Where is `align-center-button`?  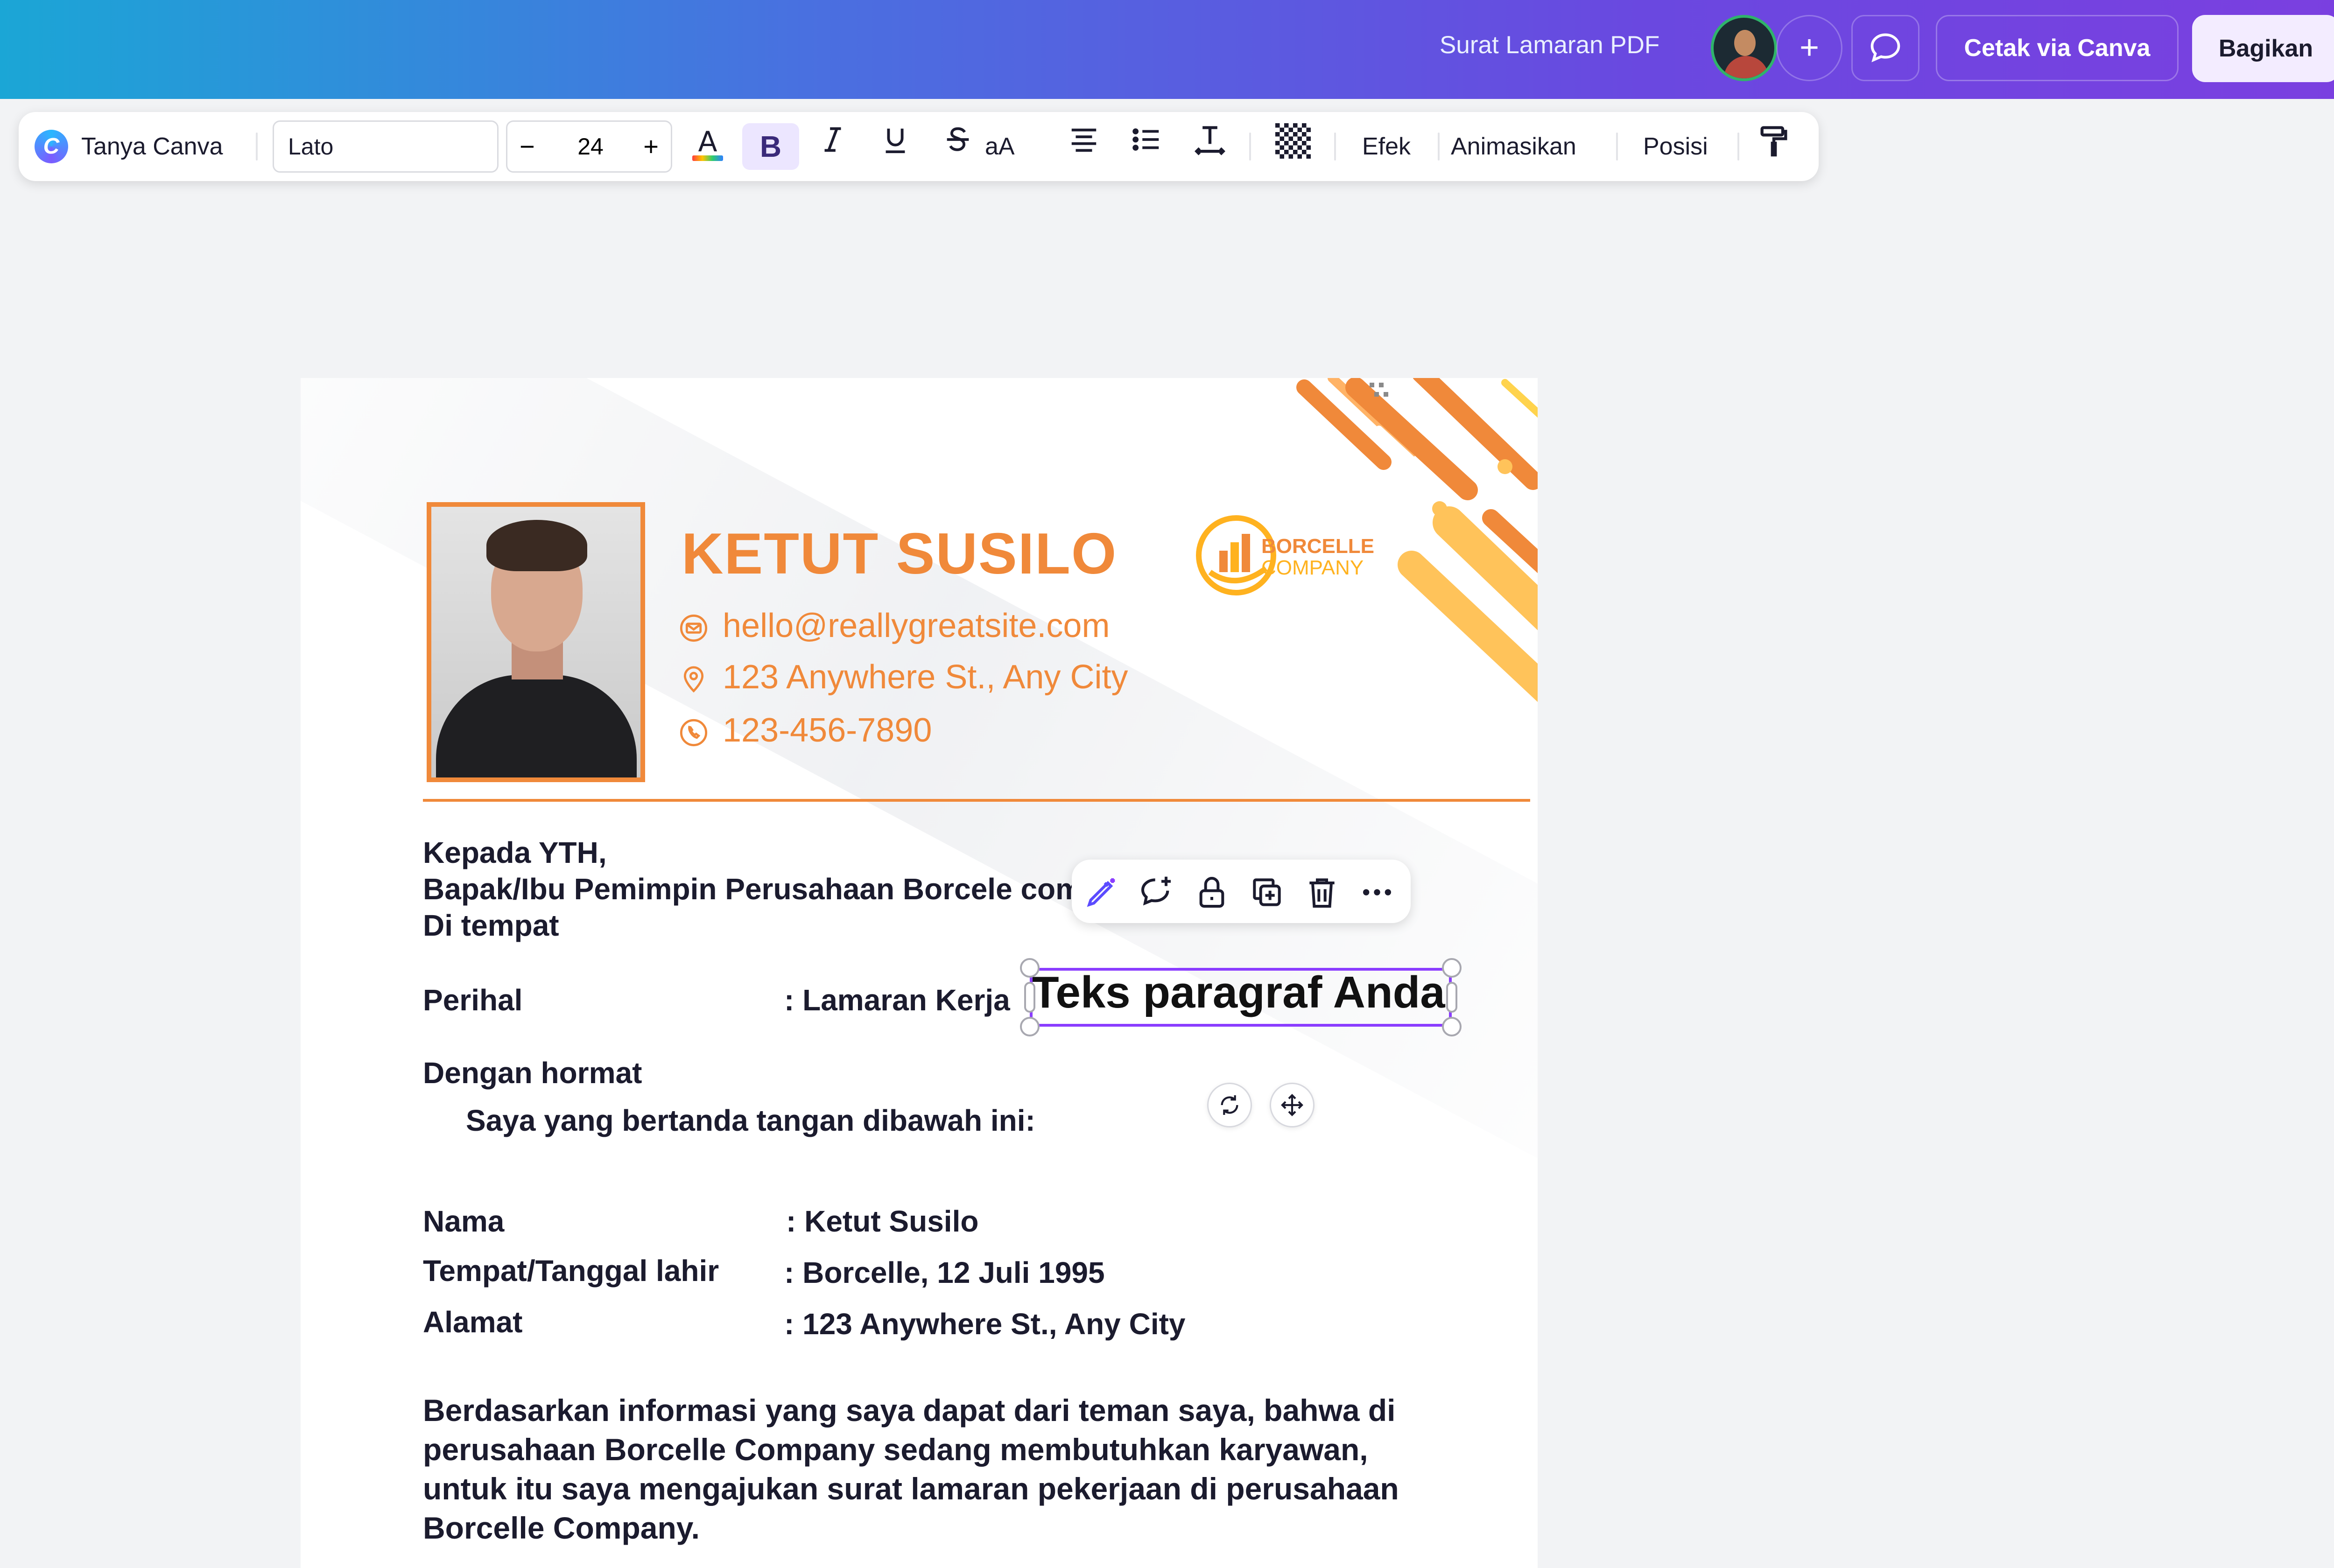
align-center-button is located at coordinates (1084, 146).